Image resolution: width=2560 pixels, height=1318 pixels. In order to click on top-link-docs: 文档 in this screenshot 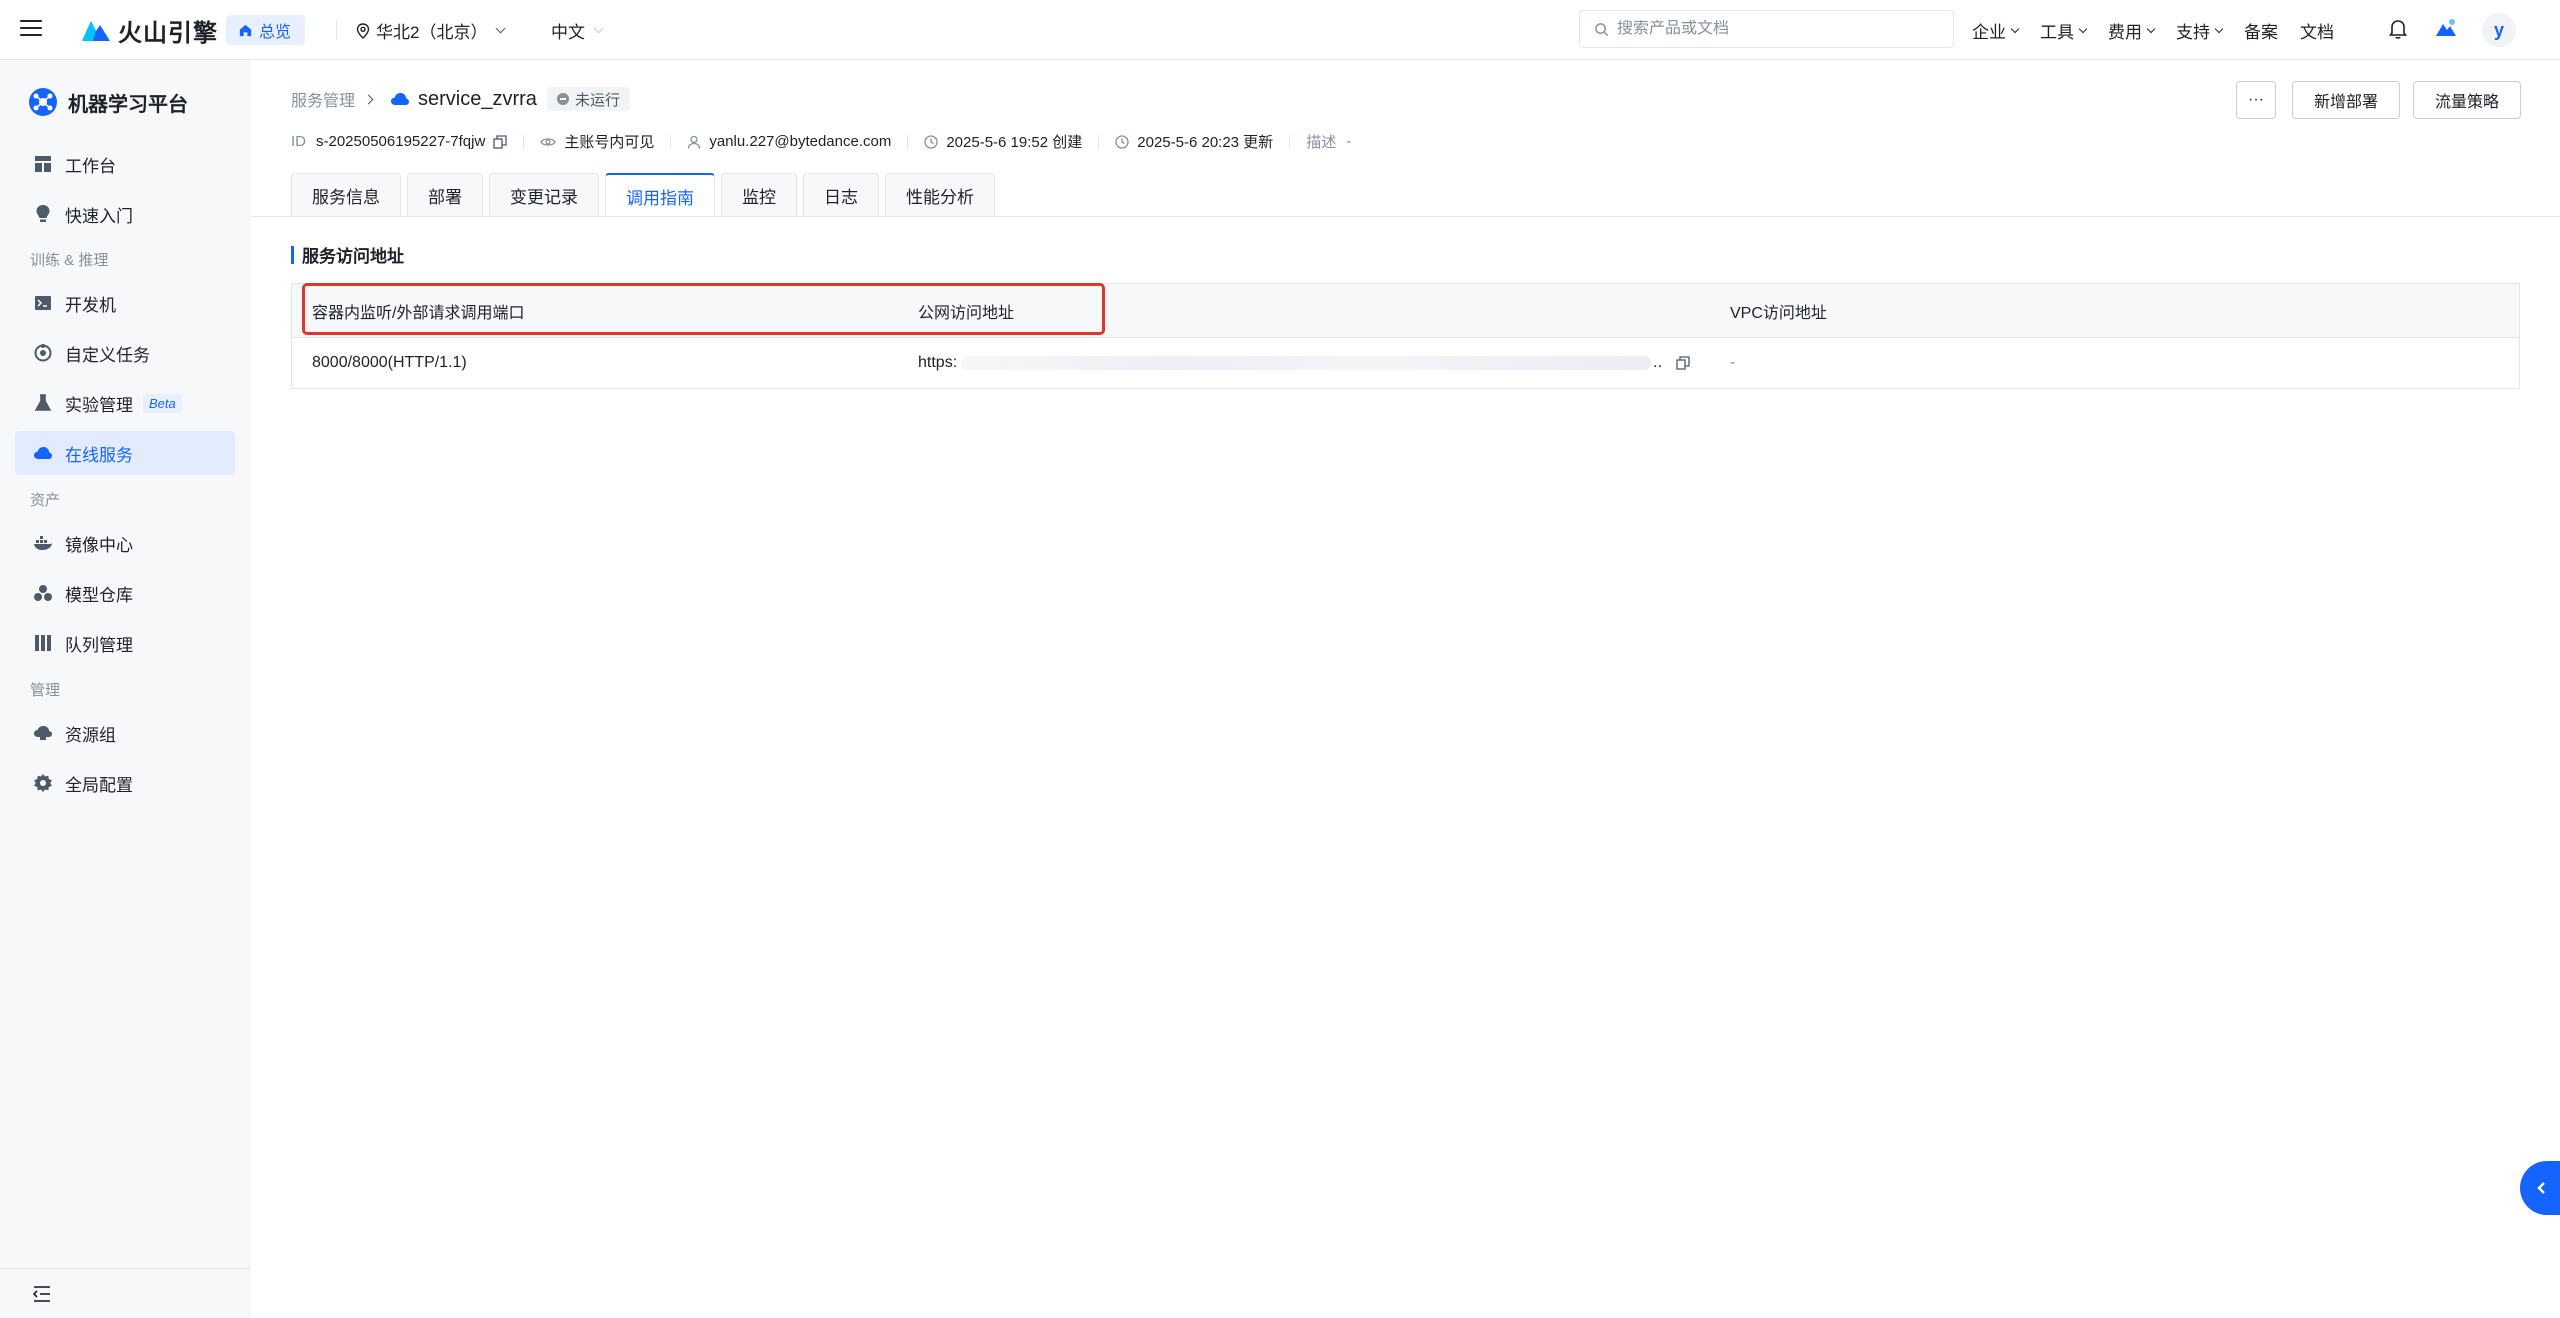, I will do `click(2317, 30)`.